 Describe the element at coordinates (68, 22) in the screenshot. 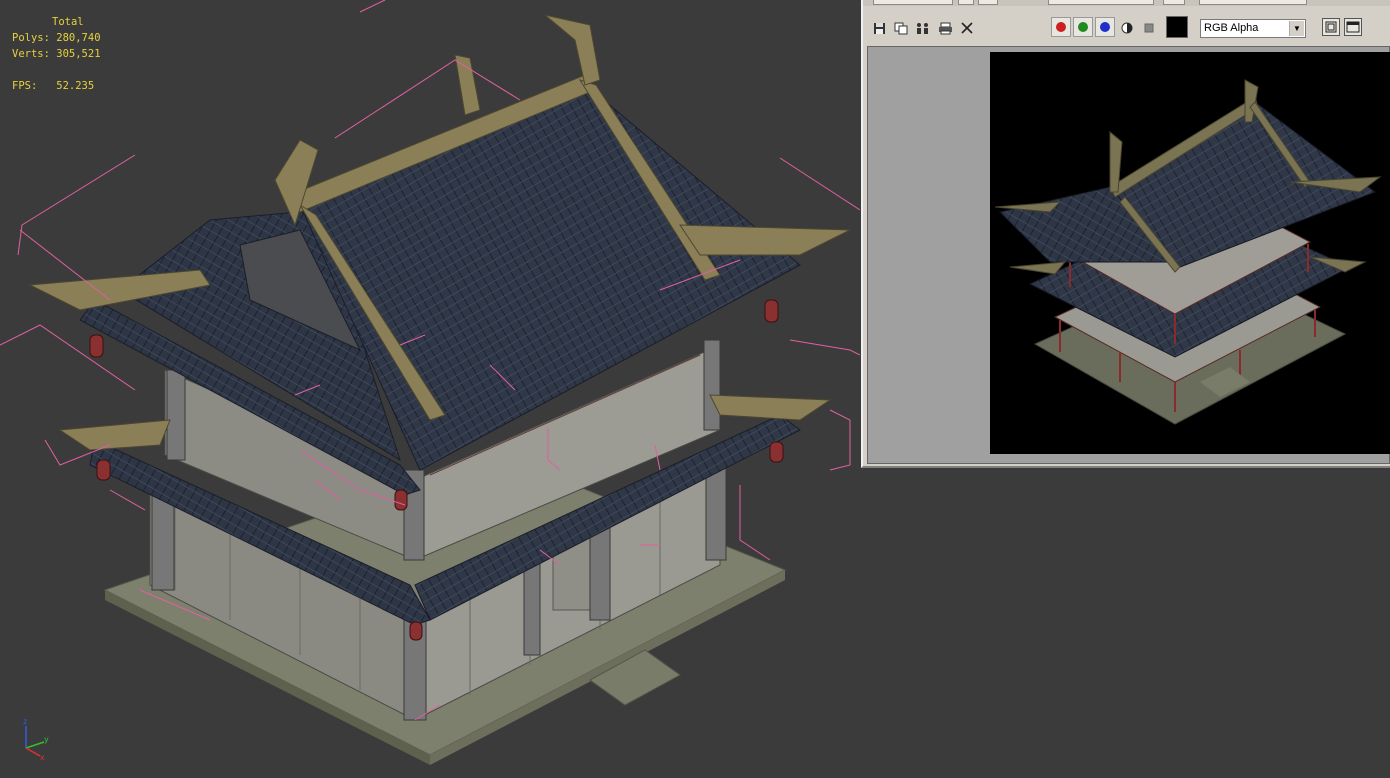

I see `stats-total-label: Total` at that location.